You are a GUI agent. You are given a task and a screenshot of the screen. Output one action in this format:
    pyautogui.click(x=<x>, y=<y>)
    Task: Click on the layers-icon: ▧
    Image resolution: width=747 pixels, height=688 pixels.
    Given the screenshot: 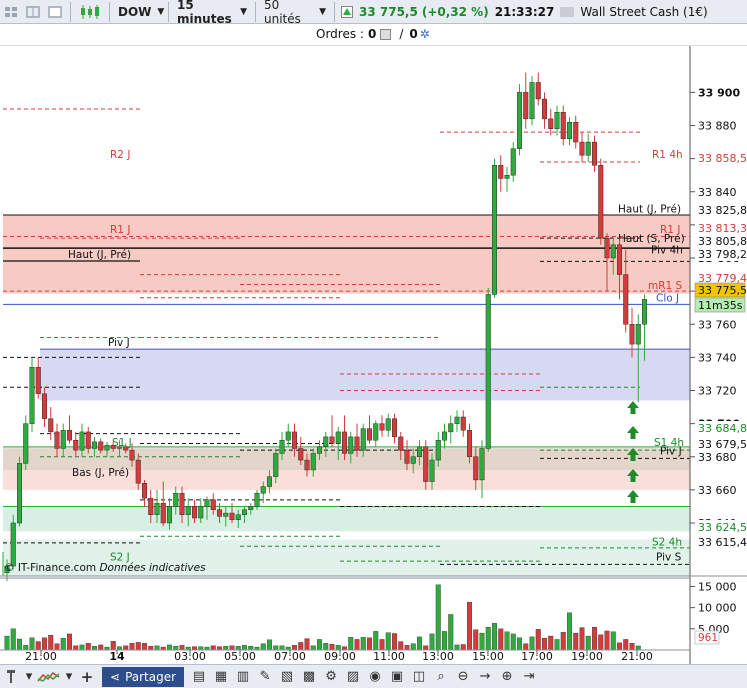 What is the action you would take?
    pyautogui.click(x=287, y=677)
    